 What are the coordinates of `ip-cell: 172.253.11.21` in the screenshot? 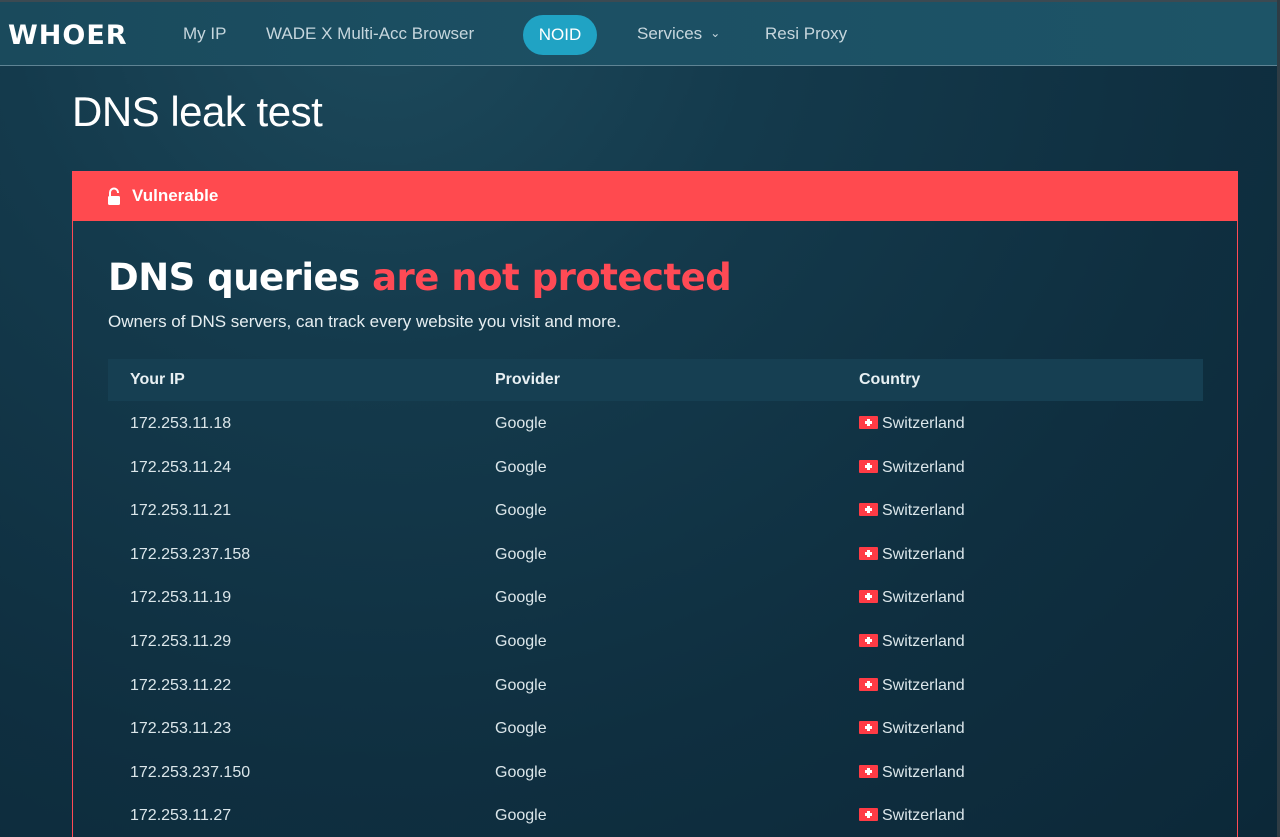 It's located at (181, 511).